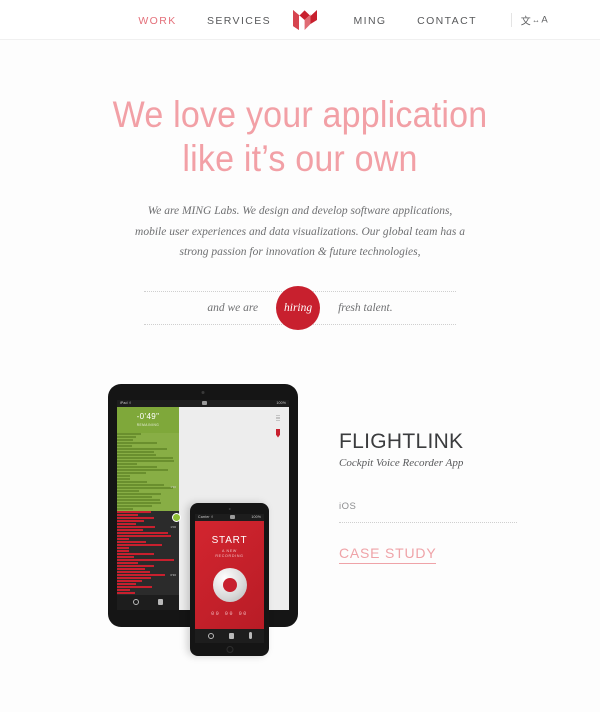 Image resolution: width=600 pixels, height=712 pixels. Describe the element at coordinates (229, 550) in the screenshot. I see `start-subheading-line-1: A NEW` at that location.